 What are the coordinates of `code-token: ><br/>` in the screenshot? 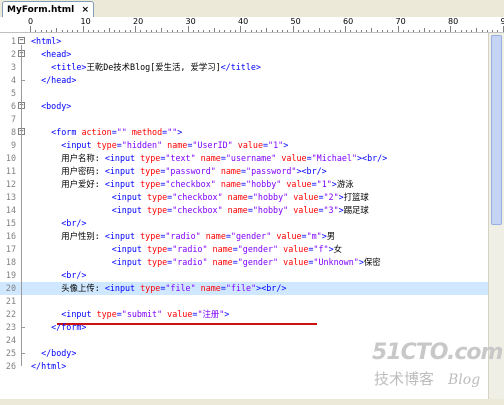 It's located at (372, 158).